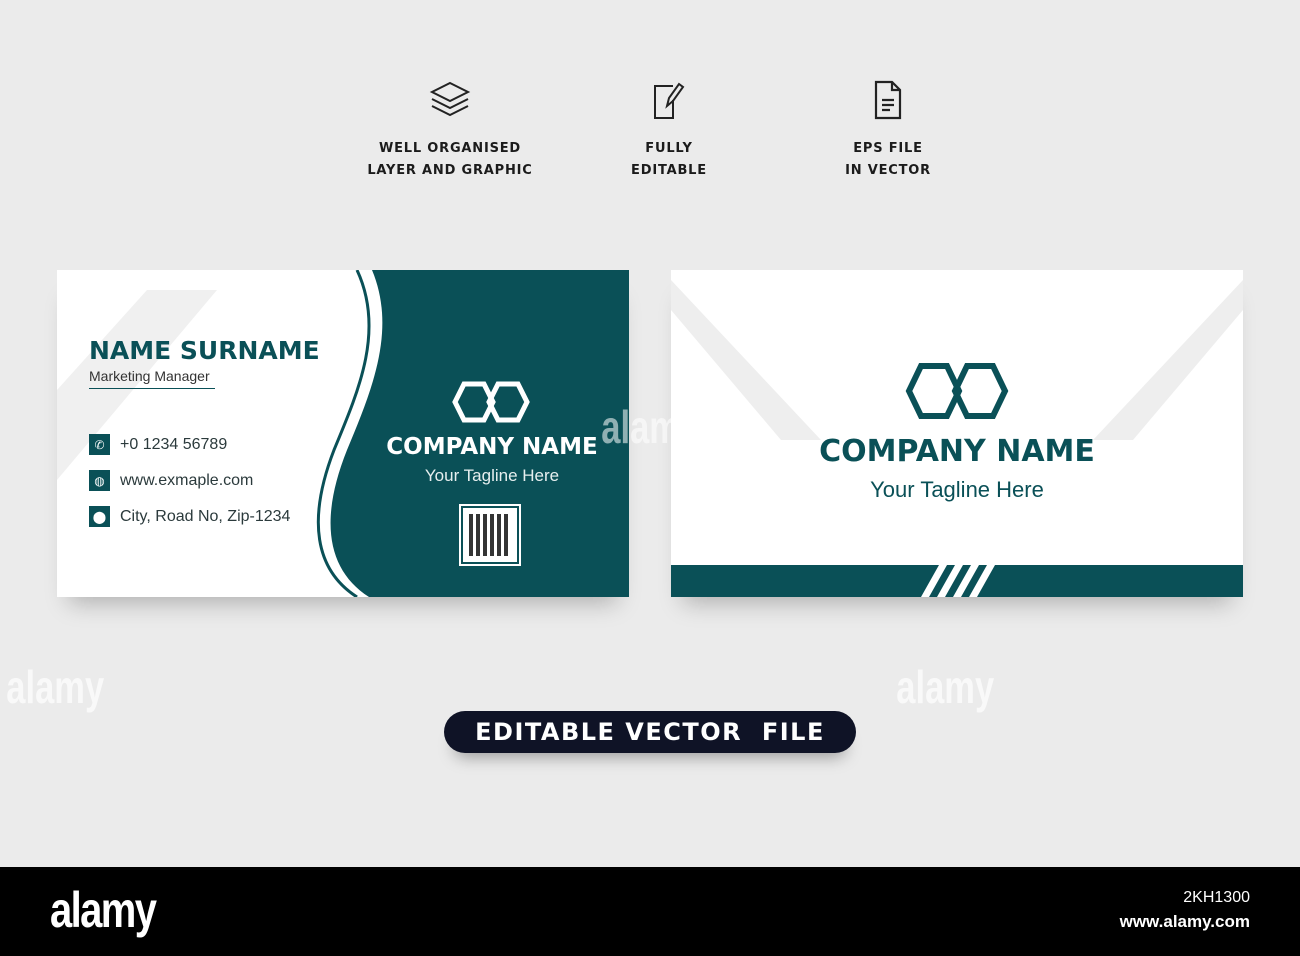  Describe the element at coordinates (1216, 897) in the screenshot. I see `image-id: 2KH1300` at that location.